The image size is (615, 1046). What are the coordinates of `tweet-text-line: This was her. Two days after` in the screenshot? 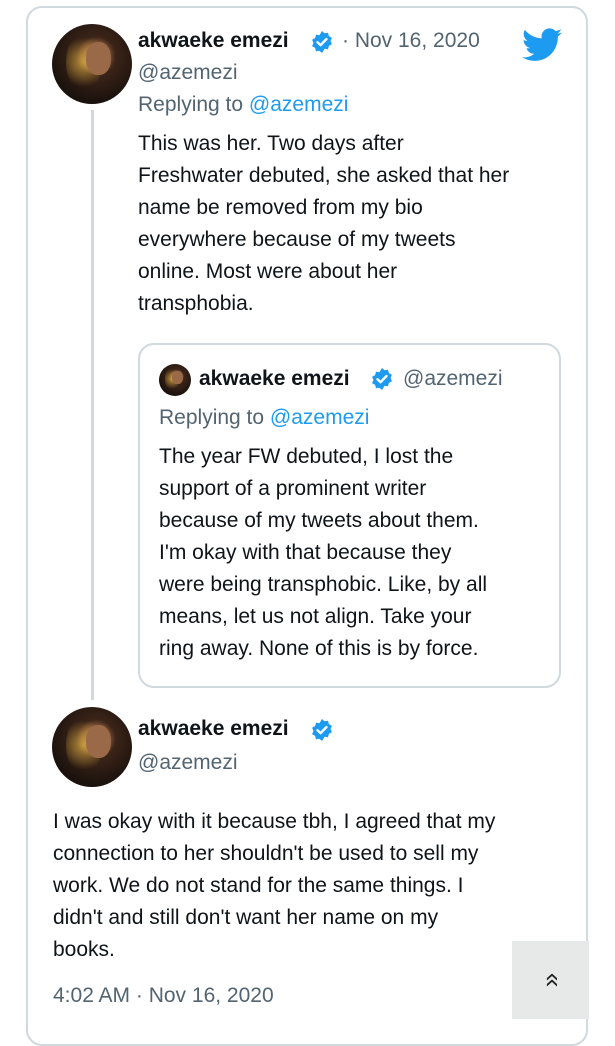 It's located at (271, 143).